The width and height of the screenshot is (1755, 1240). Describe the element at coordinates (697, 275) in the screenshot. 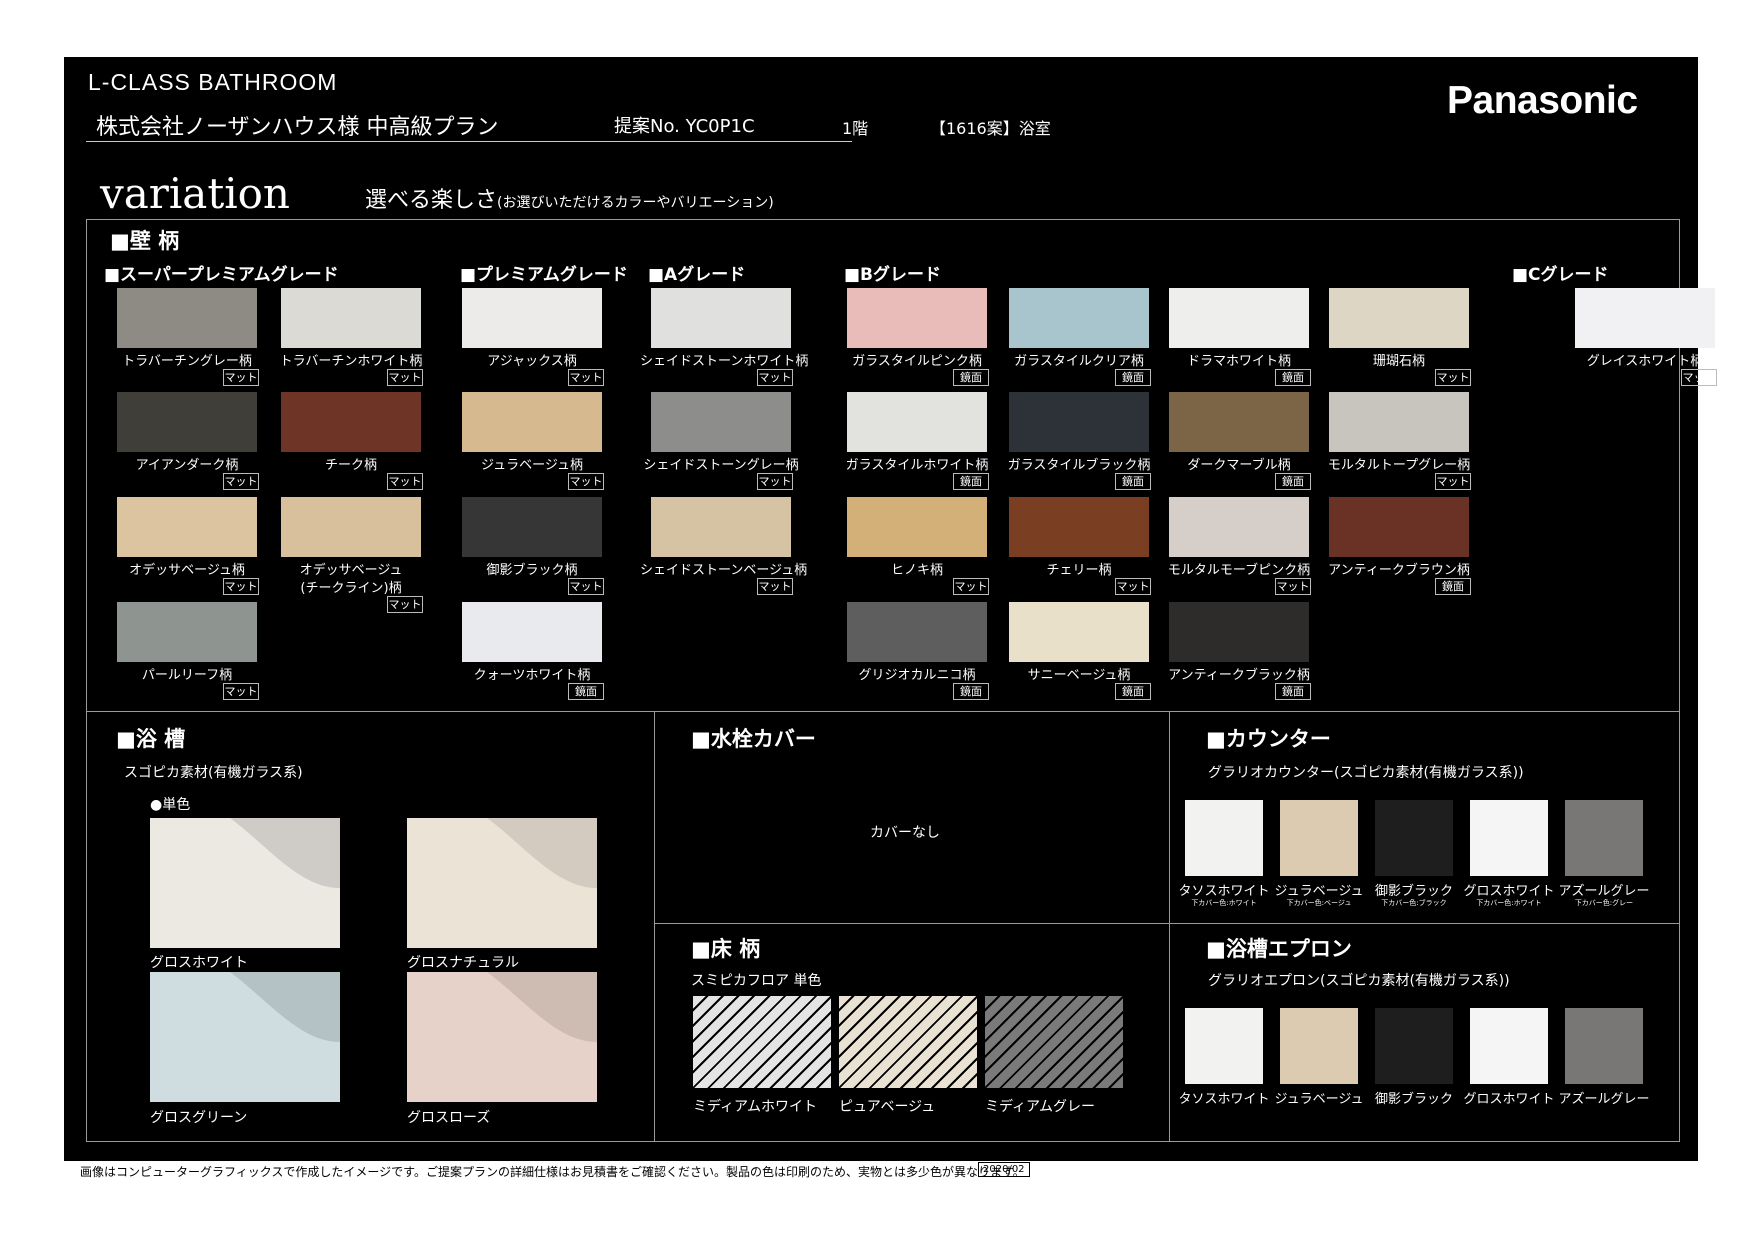

I see `grade-a: ■Aグレード` at that location.